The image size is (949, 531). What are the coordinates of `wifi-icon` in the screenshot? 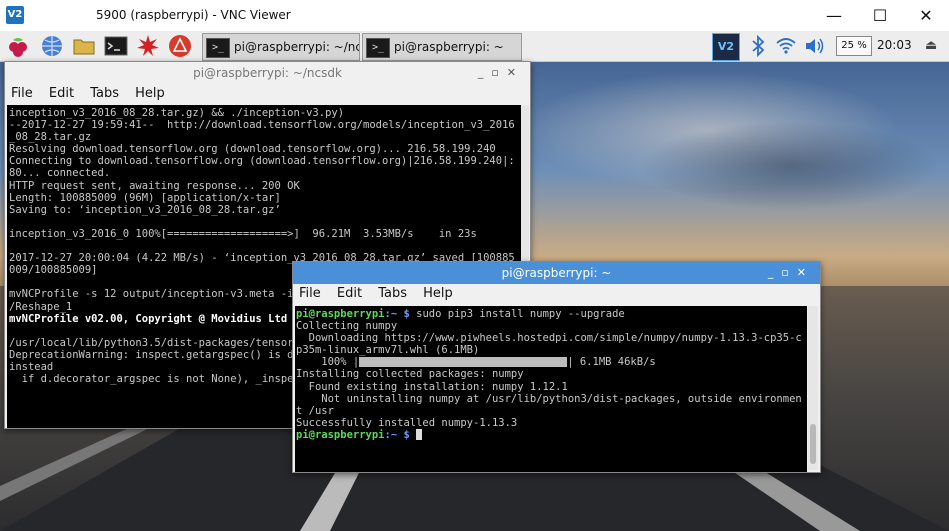 It's located at (786, 46).